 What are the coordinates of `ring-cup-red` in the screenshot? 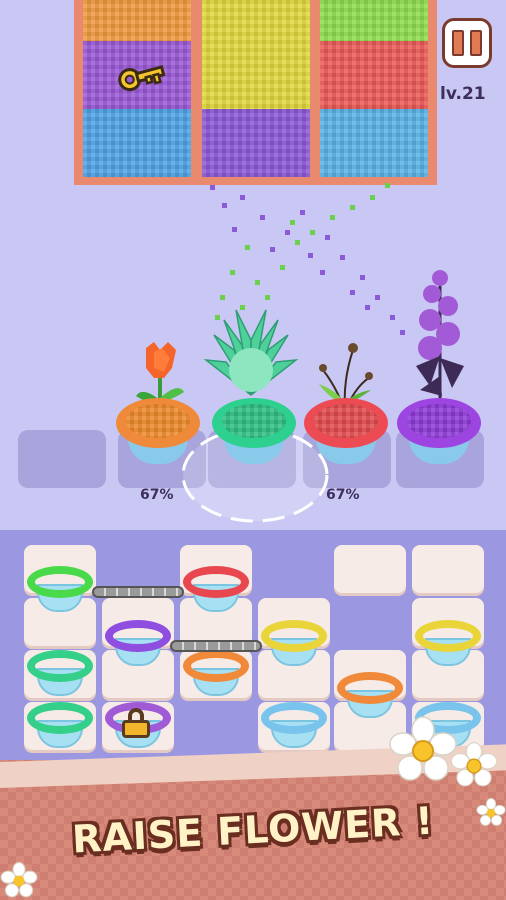 It's located at (216, 591).